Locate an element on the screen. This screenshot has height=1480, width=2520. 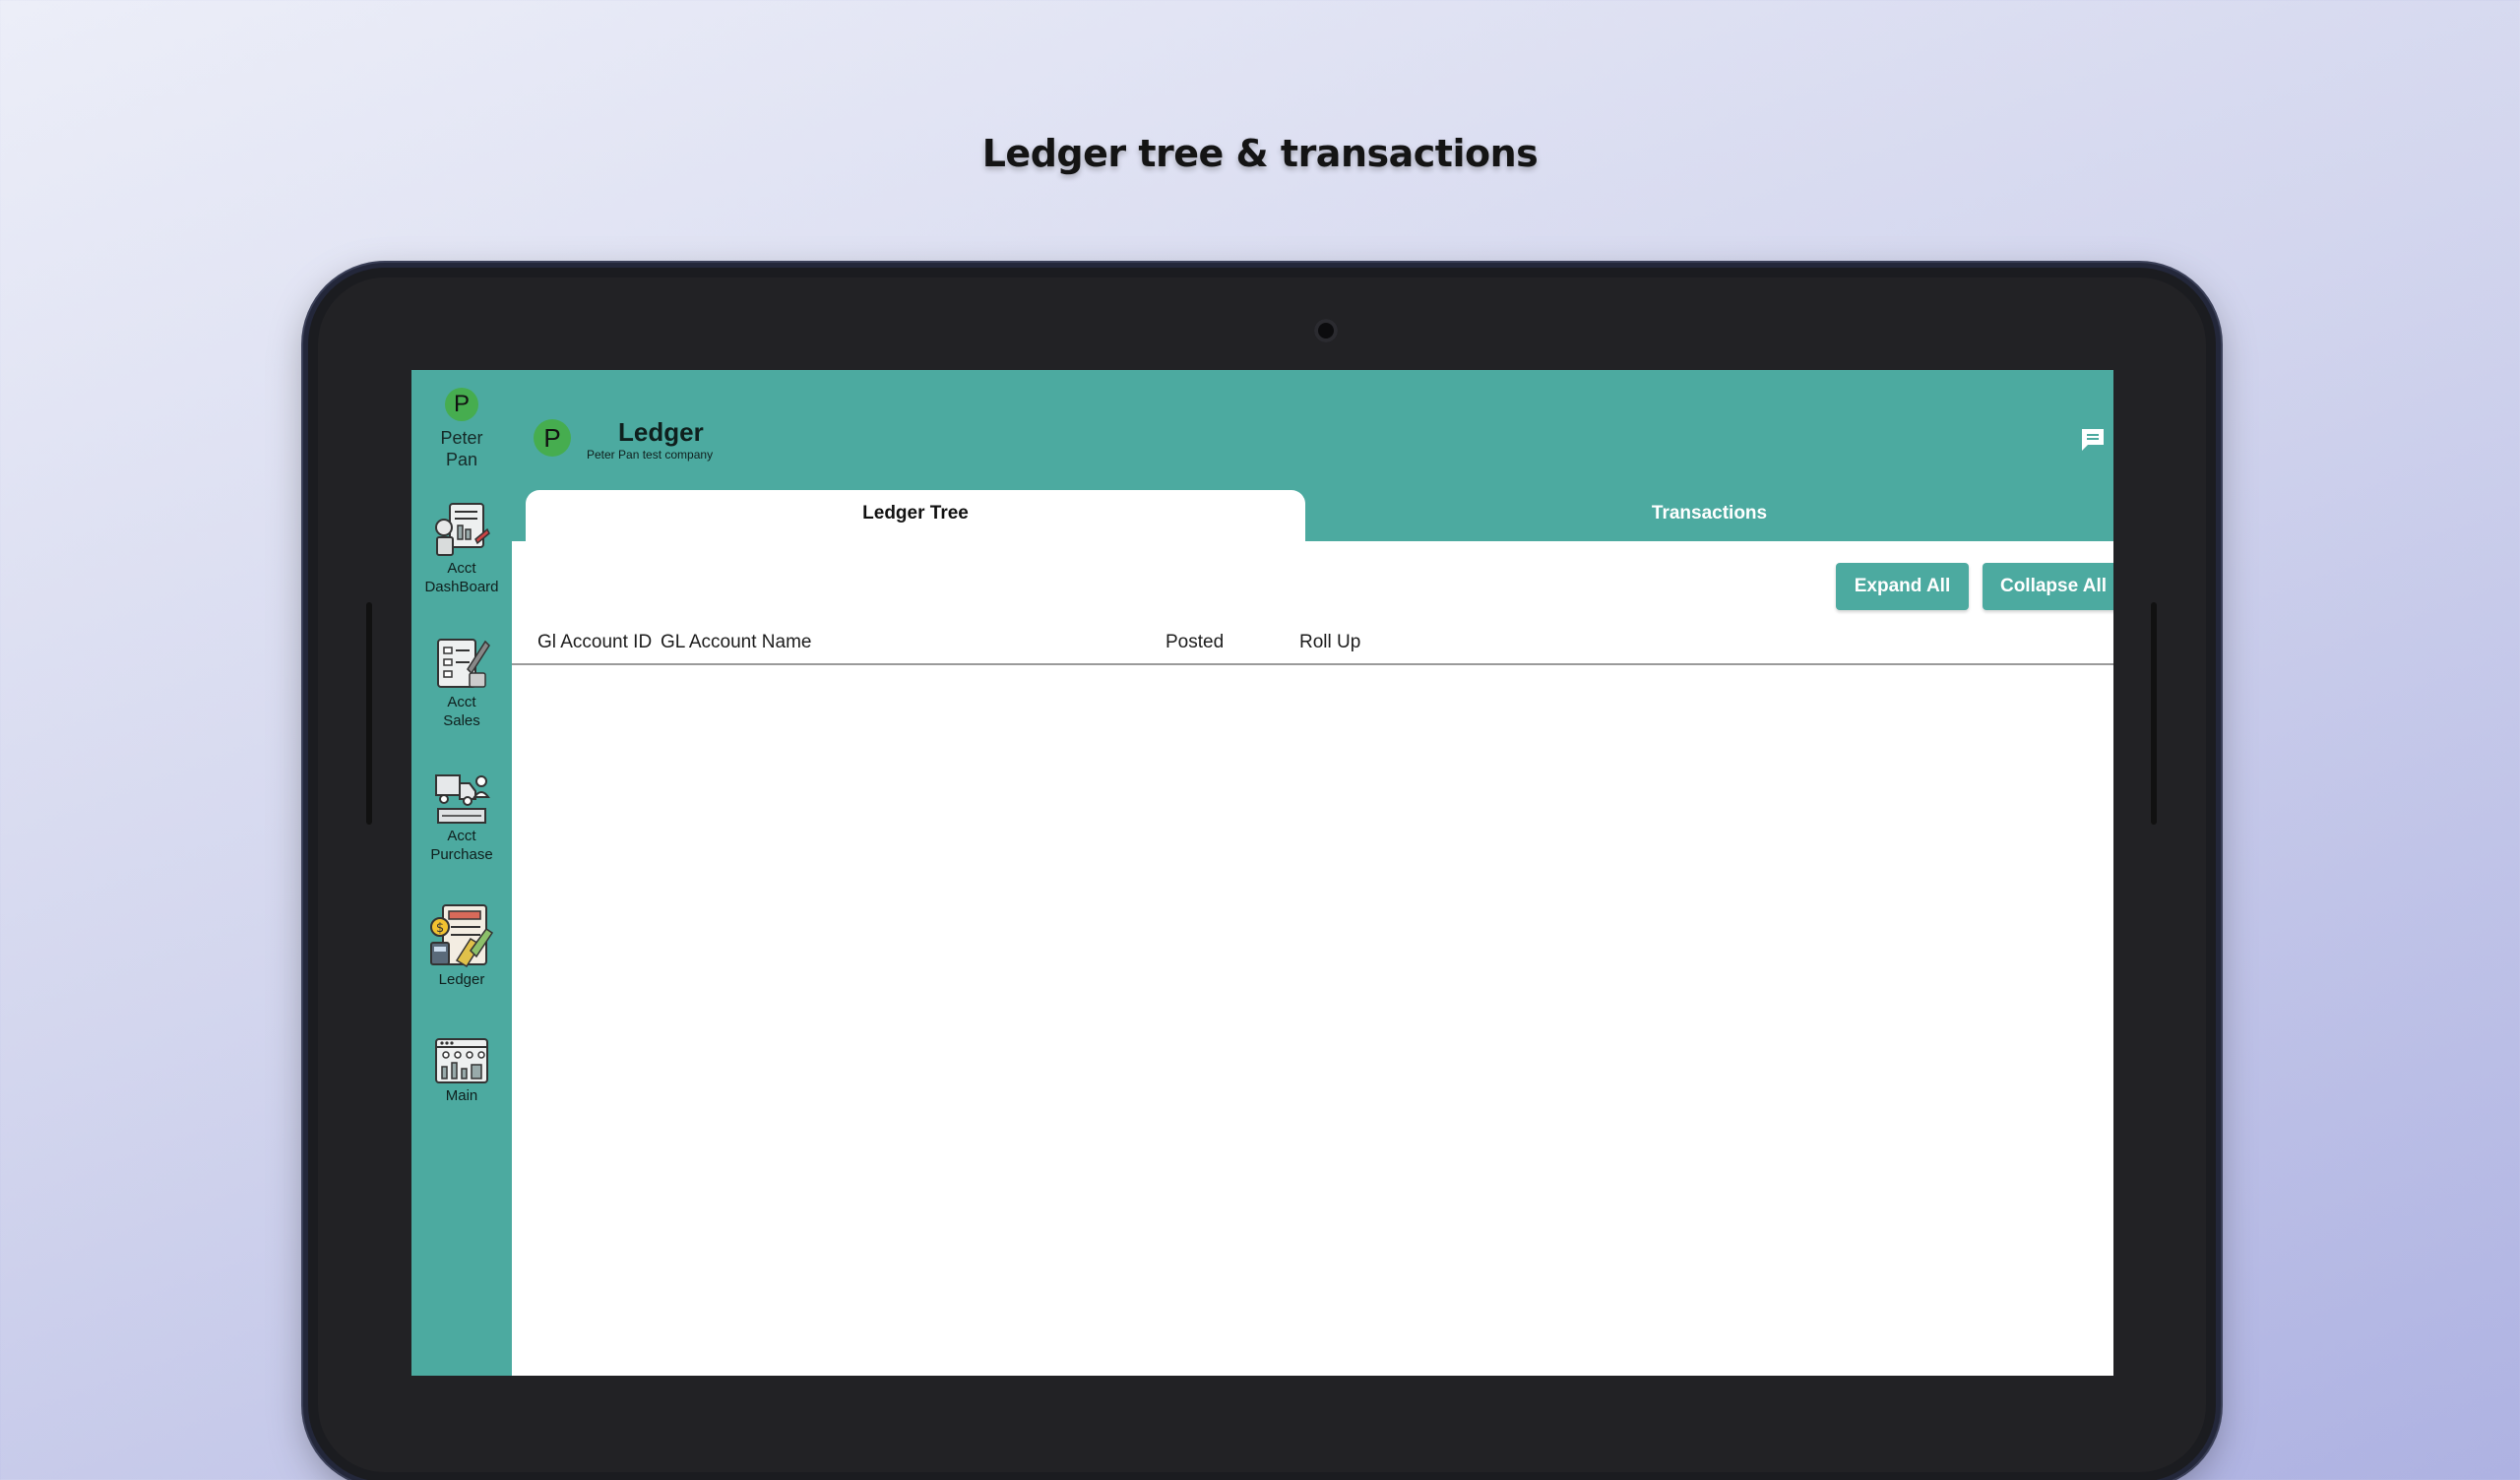
column-header-posted: Posted is located at coordinates (1195, 642).